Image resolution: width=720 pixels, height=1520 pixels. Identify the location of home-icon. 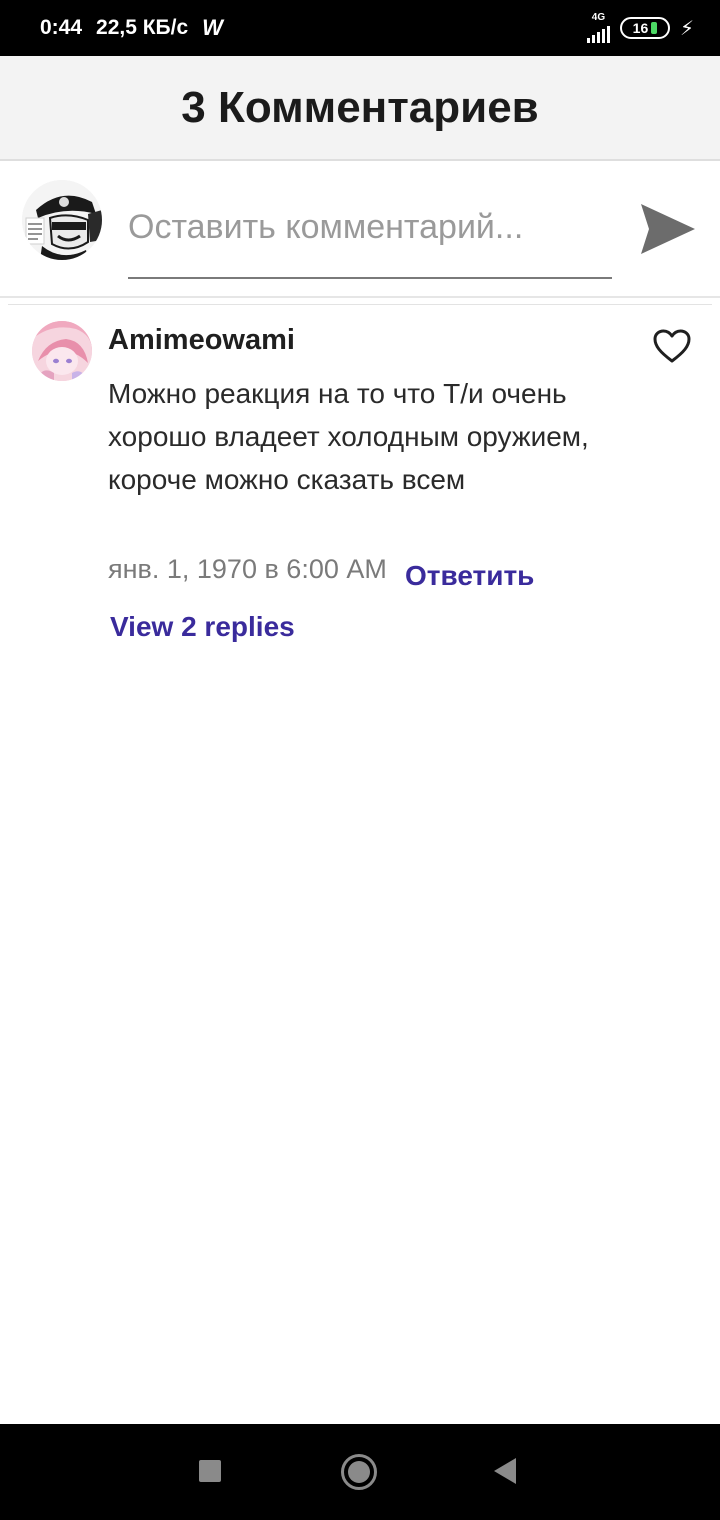
(359, 1472).